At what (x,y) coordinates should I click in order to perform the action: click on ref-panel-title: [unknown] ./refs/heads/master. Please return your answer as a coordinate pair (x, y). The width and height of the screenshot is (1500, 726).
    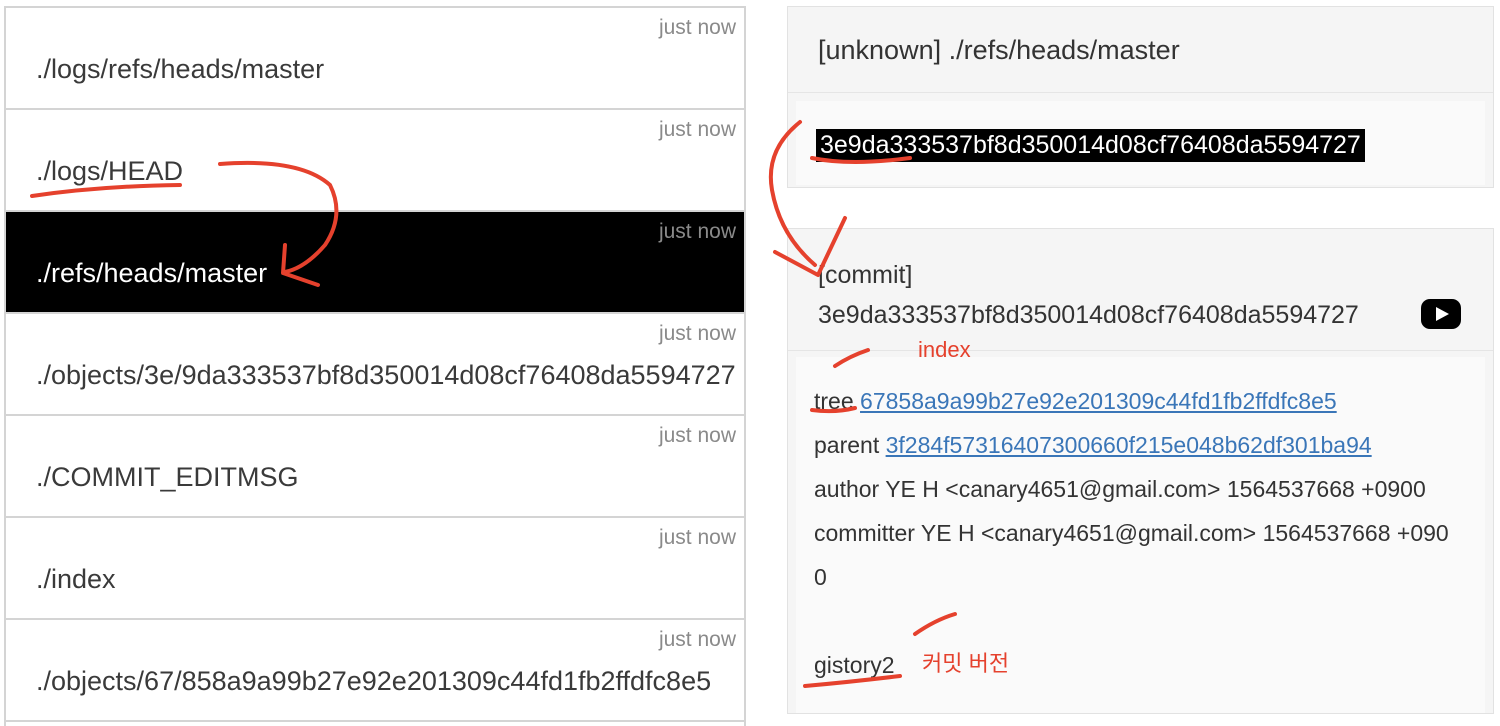
    Looking at the image, I should click on (1140, 50).